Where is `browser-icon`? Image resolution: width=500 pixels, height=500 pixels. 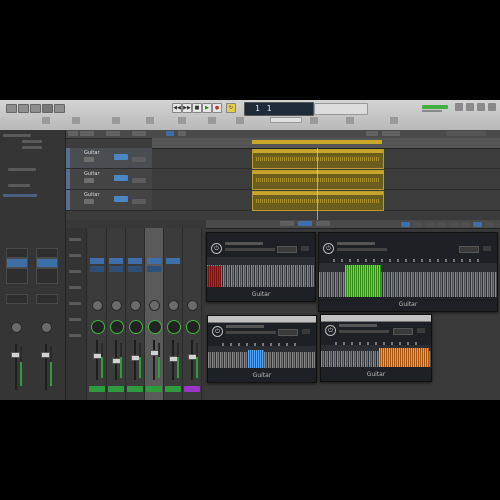 browser-icon is located at coordinates (481, 107).